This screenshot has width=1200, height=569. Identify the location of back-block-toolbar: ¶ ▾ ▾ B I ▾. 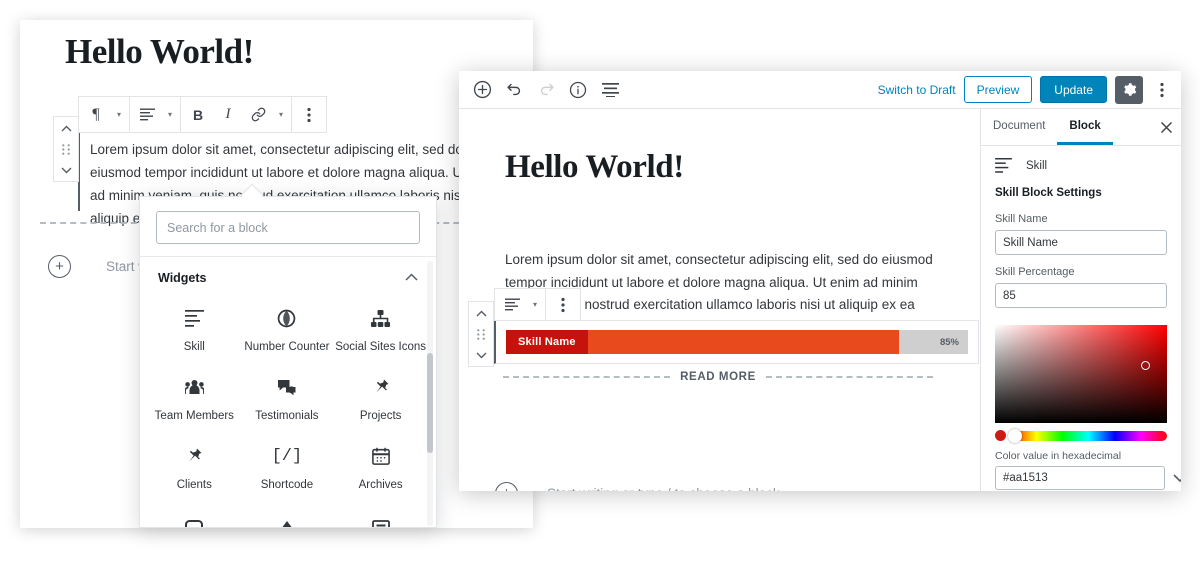
(202, 114).